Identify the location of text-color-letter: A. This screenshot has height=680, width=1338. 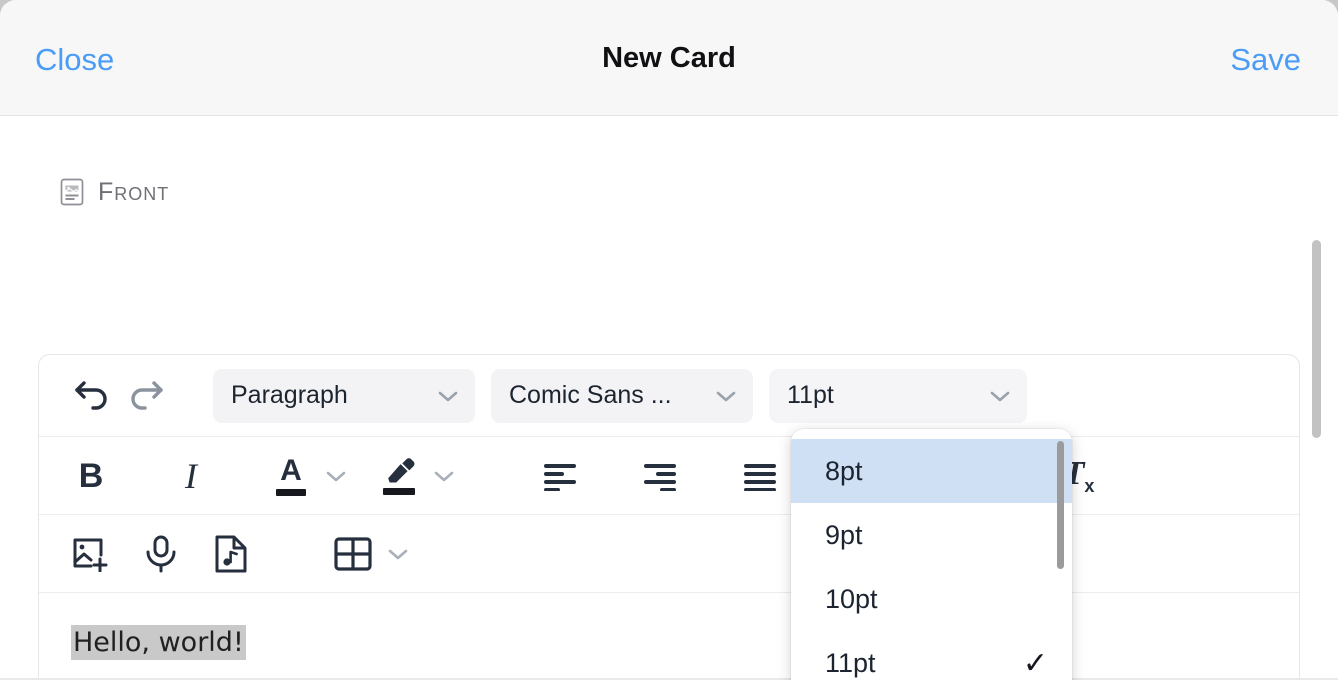
(291, 470).